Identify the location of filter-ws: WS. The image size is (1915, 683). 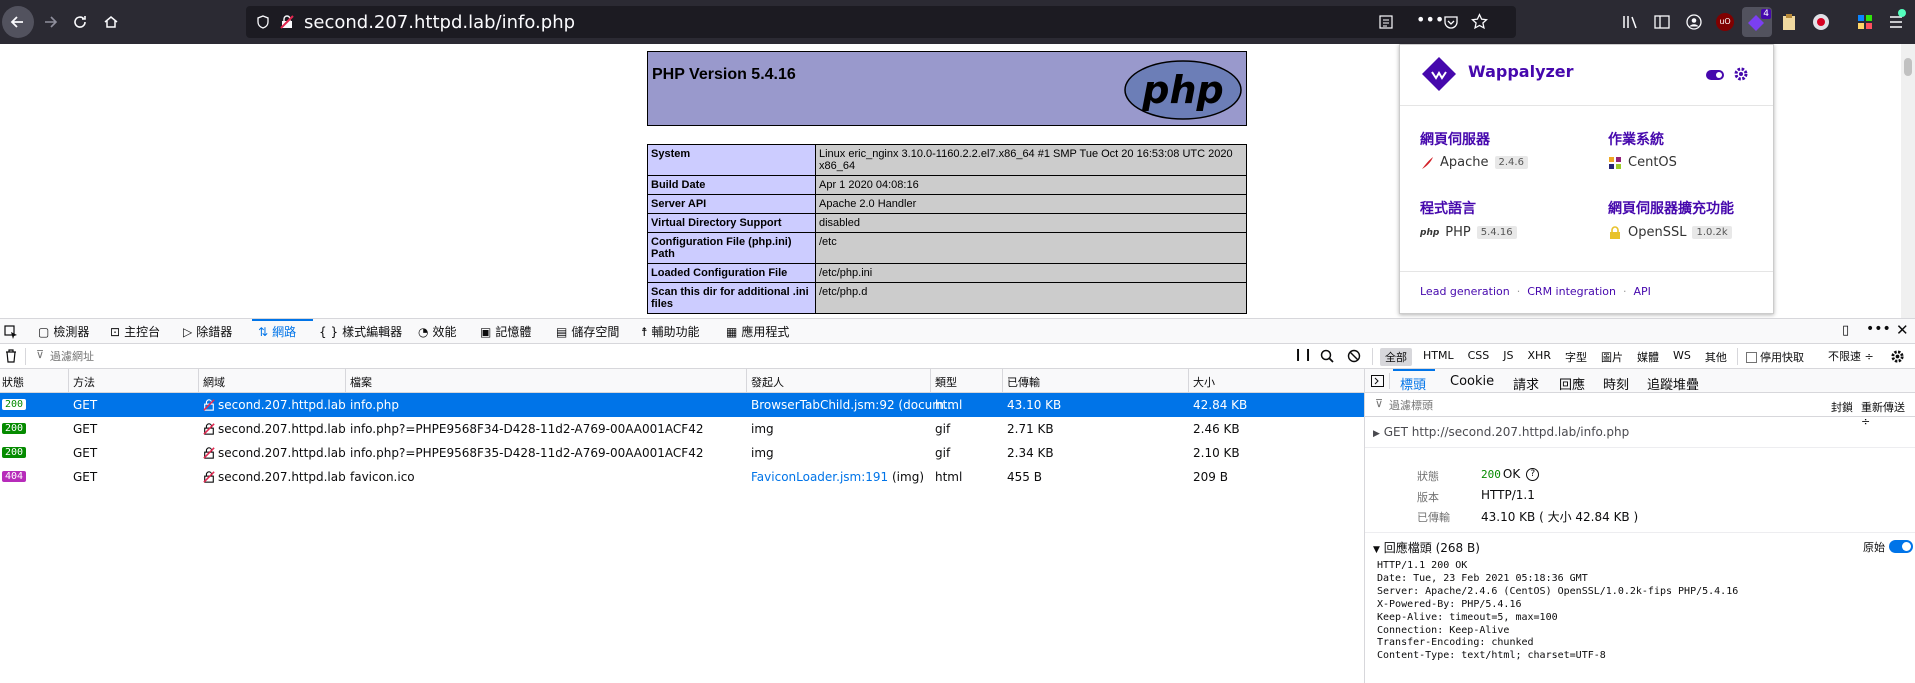
(1682, 357).